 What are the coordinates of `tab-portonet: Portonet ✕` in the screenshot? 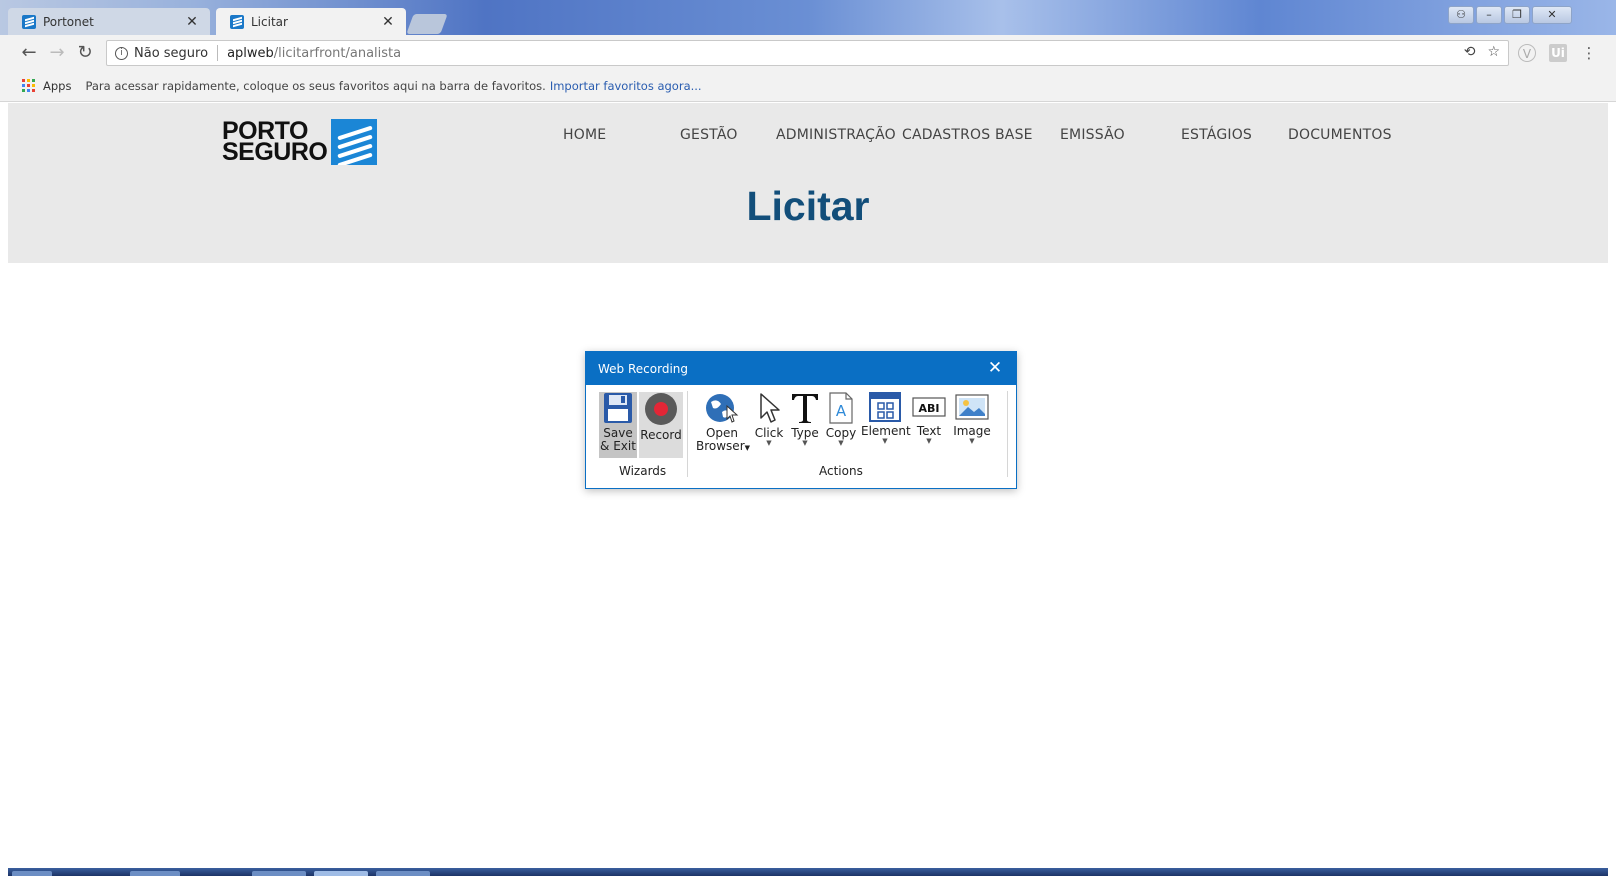 It's located at (109, 21).